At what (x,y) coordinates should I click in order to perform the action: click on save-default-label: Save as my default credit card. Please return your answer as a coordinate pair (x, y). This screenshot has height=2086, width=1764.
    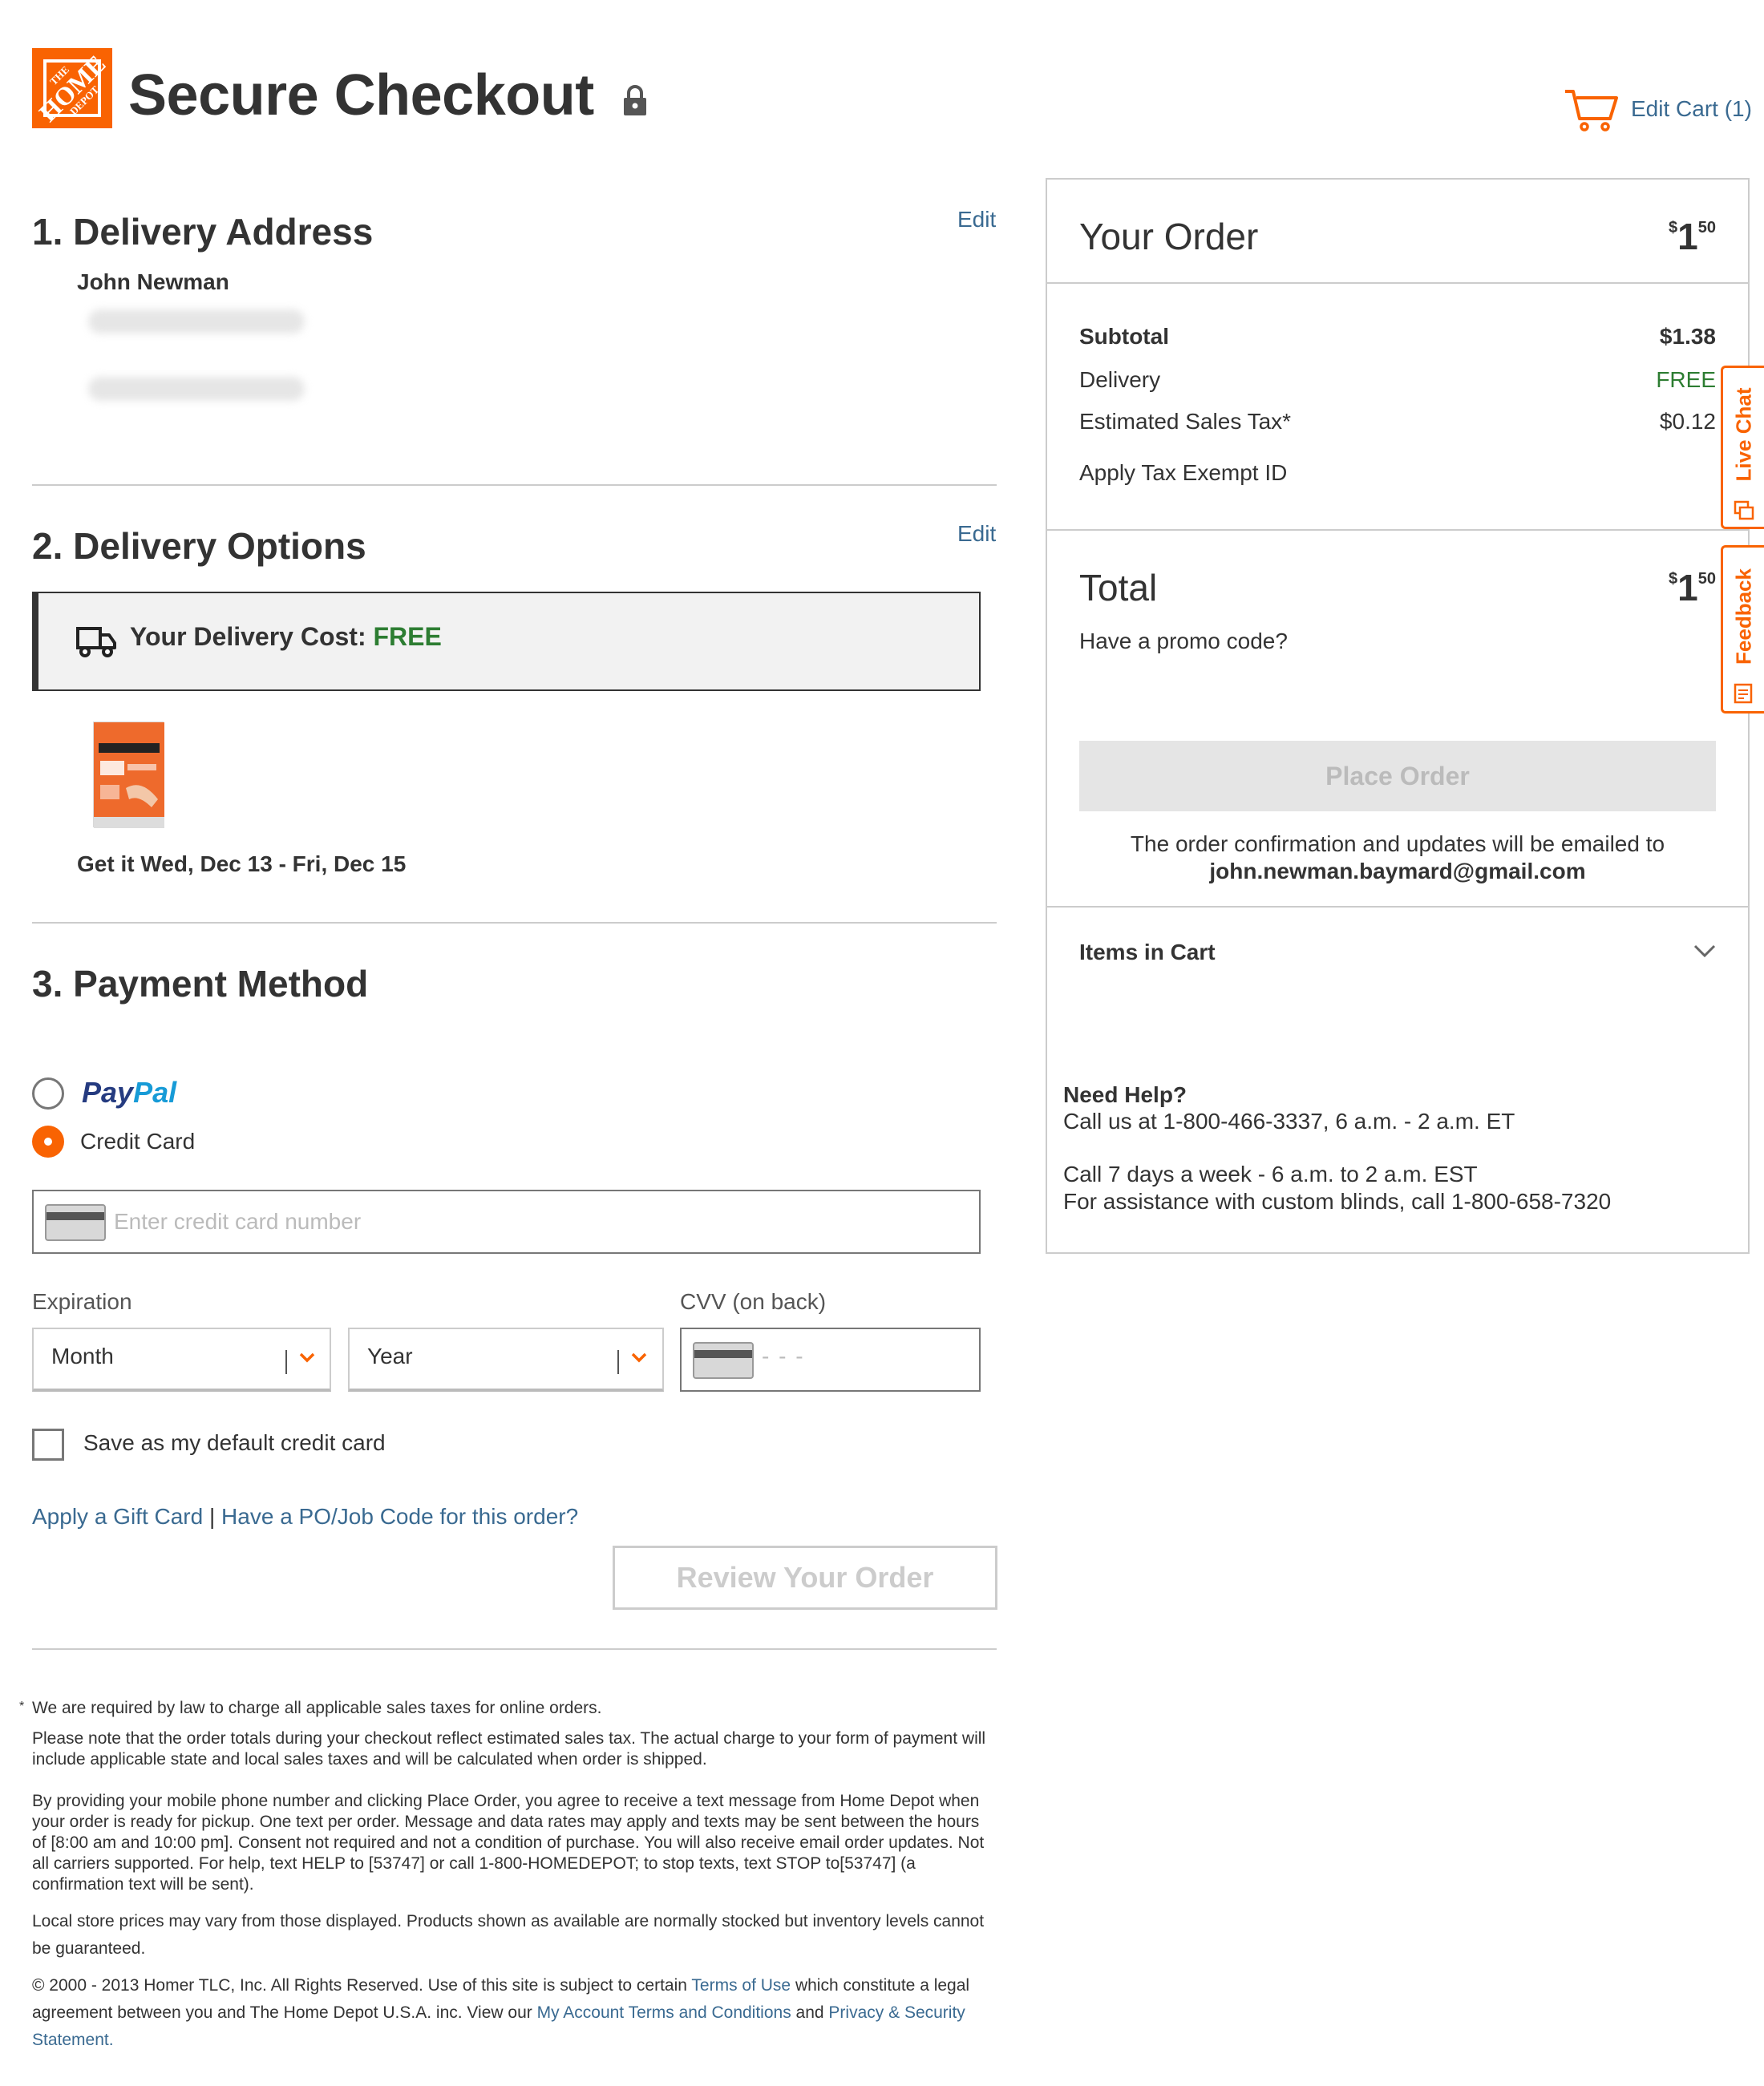
    Looking at the image, I should click on (234, 1442).